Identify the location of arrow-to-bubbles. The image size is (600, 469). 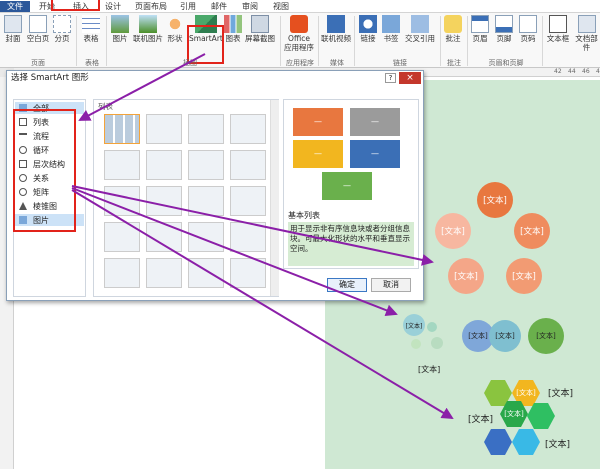
(234, 251).